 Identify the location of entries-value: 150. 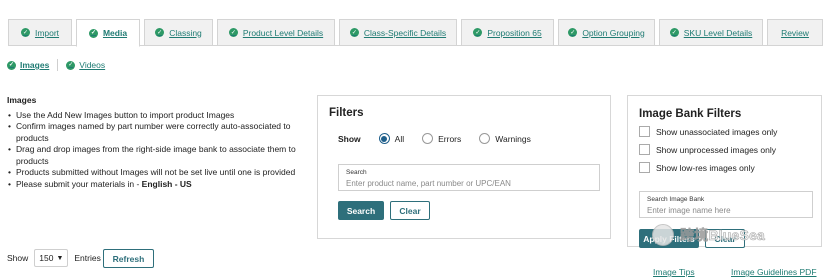
(46, 258).